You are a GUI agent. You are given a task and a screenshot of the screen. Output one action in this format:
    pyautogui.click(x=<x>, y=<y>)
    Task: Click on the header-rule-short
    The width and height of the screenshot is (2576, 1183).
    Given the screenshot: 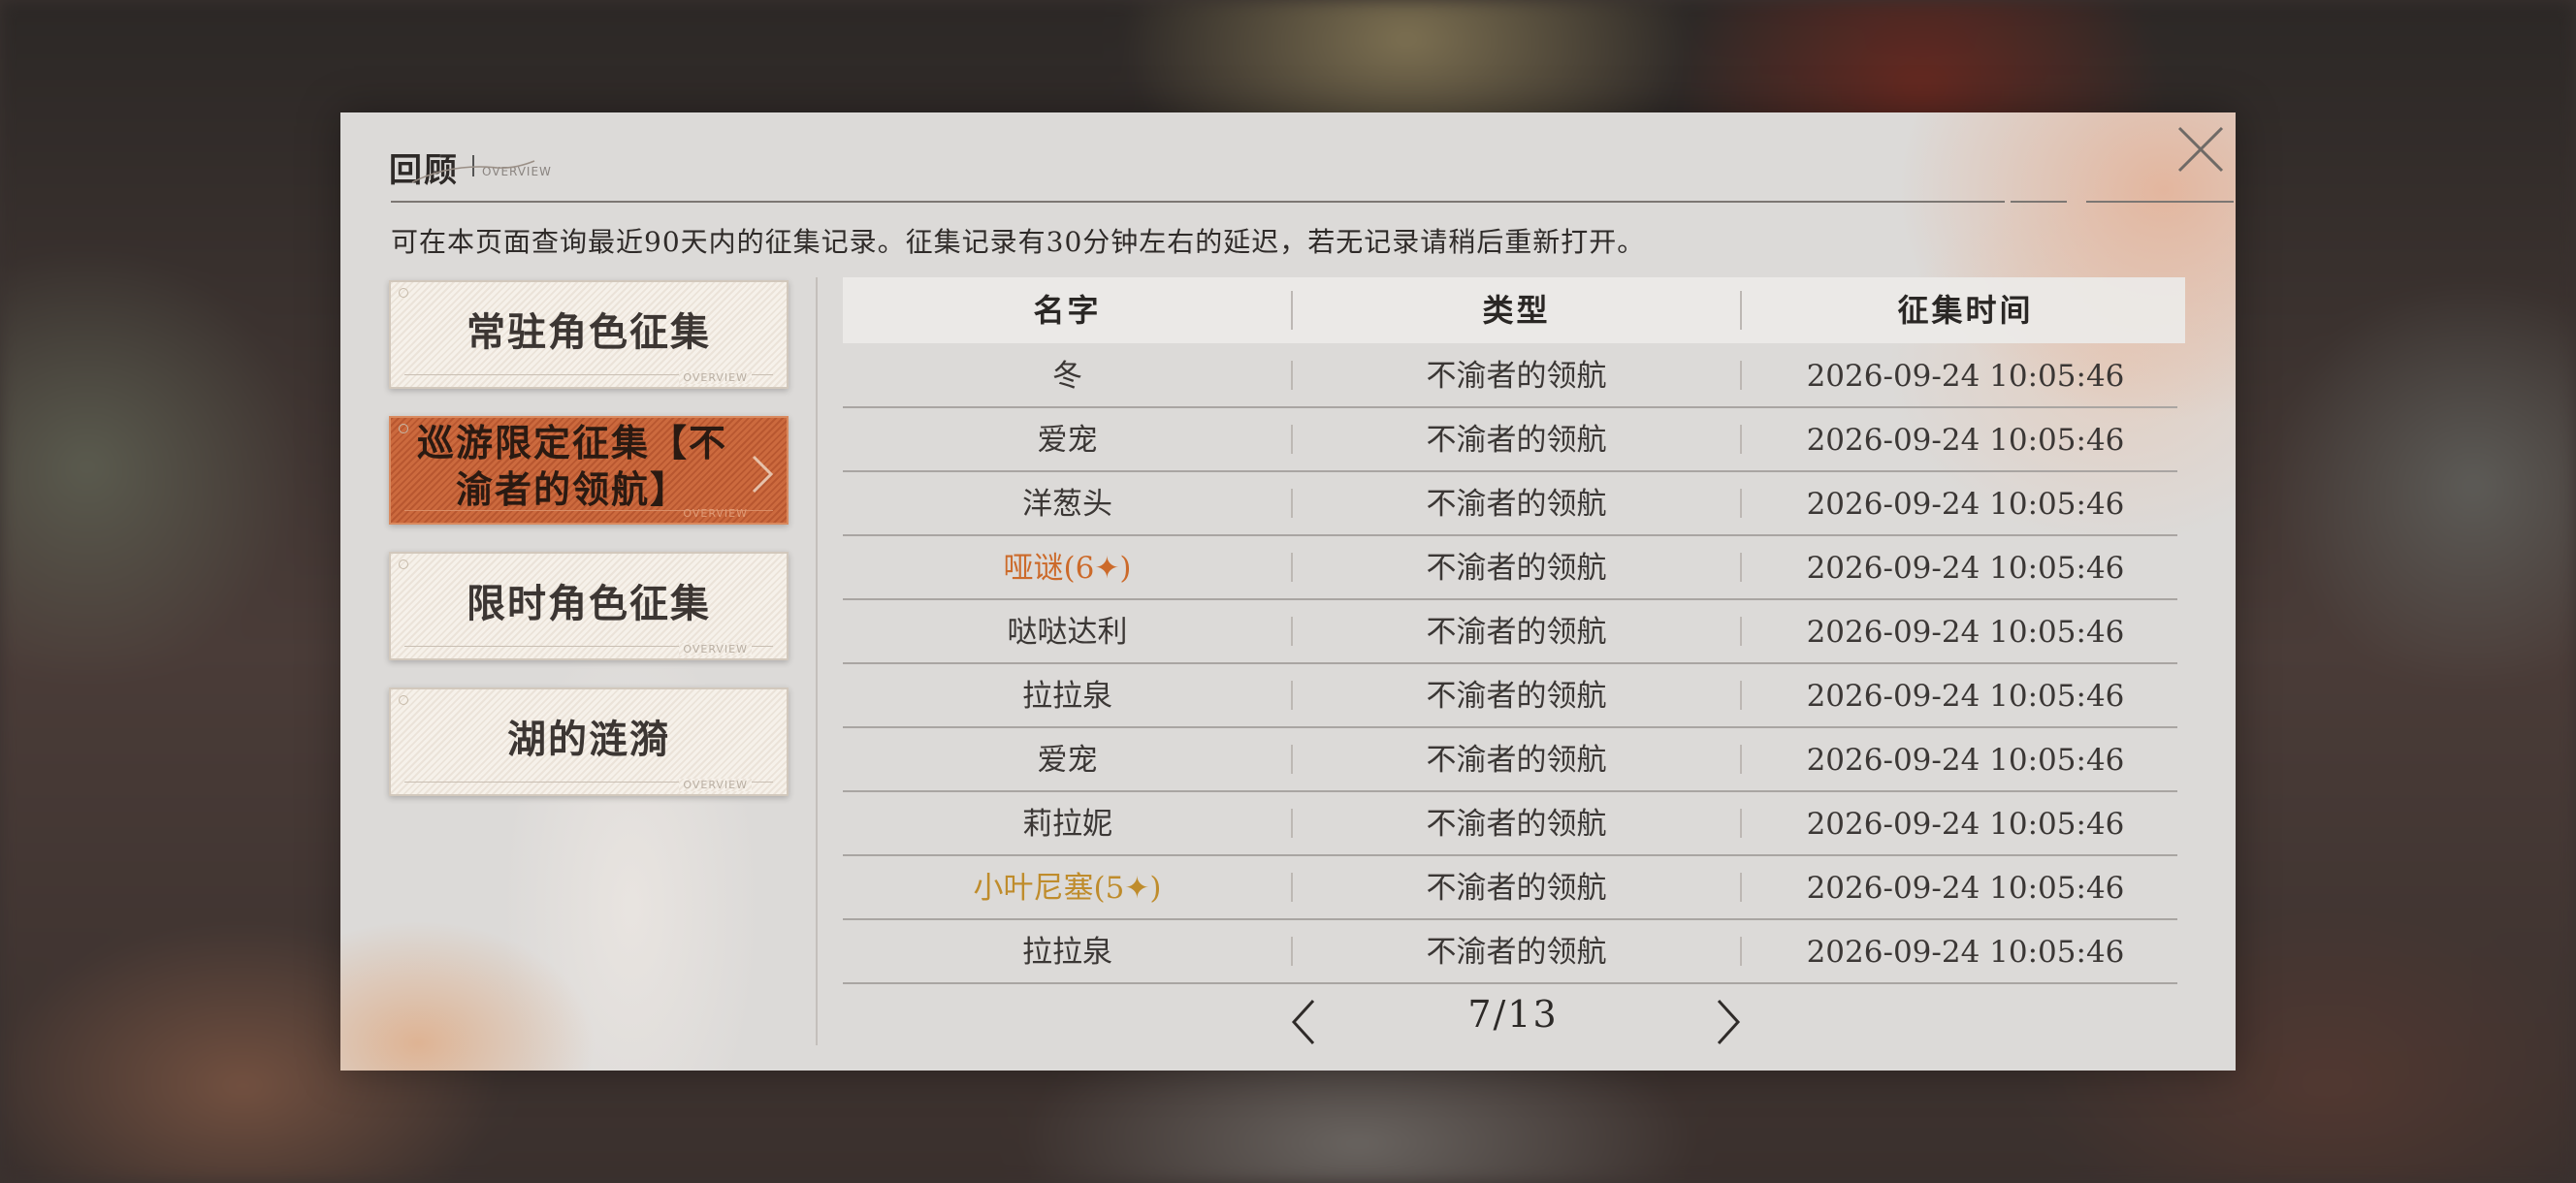 What is the action you would take?
    pyautogui.click(x=2039, y=202)
    